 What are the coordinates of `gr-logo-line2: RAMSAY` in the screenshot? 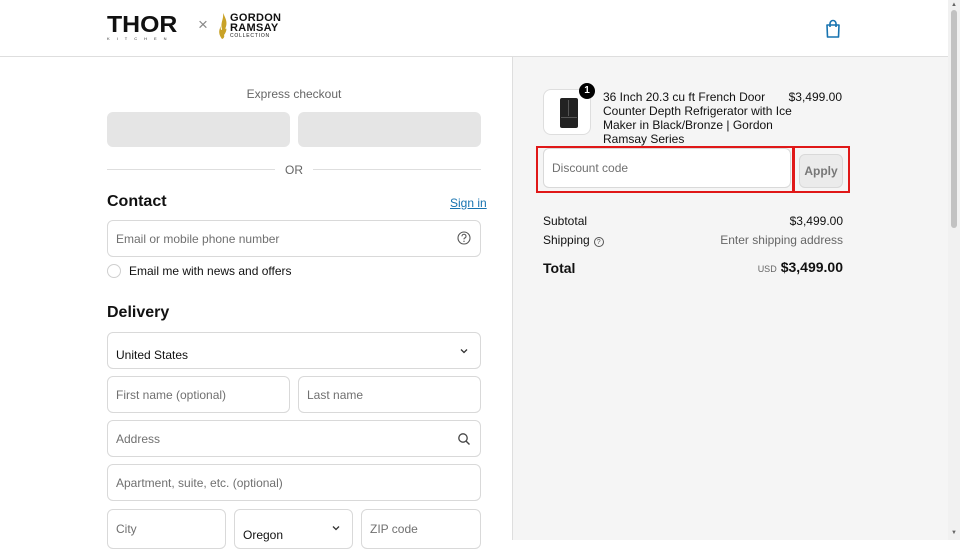 It's located at (254, 28).